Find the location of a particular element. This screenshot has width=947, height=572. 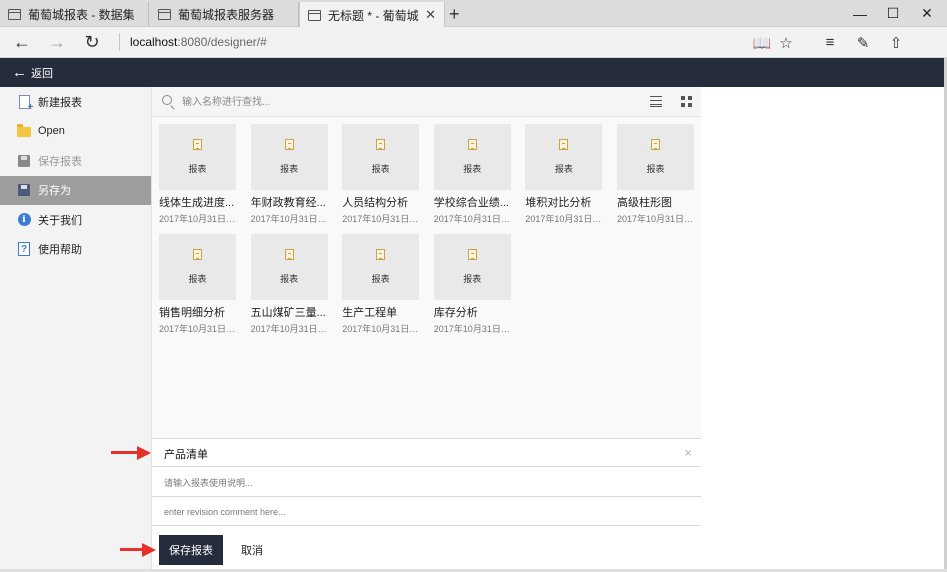

url-field: localhost:8080/designer/# is located at coordinates (198, 42).